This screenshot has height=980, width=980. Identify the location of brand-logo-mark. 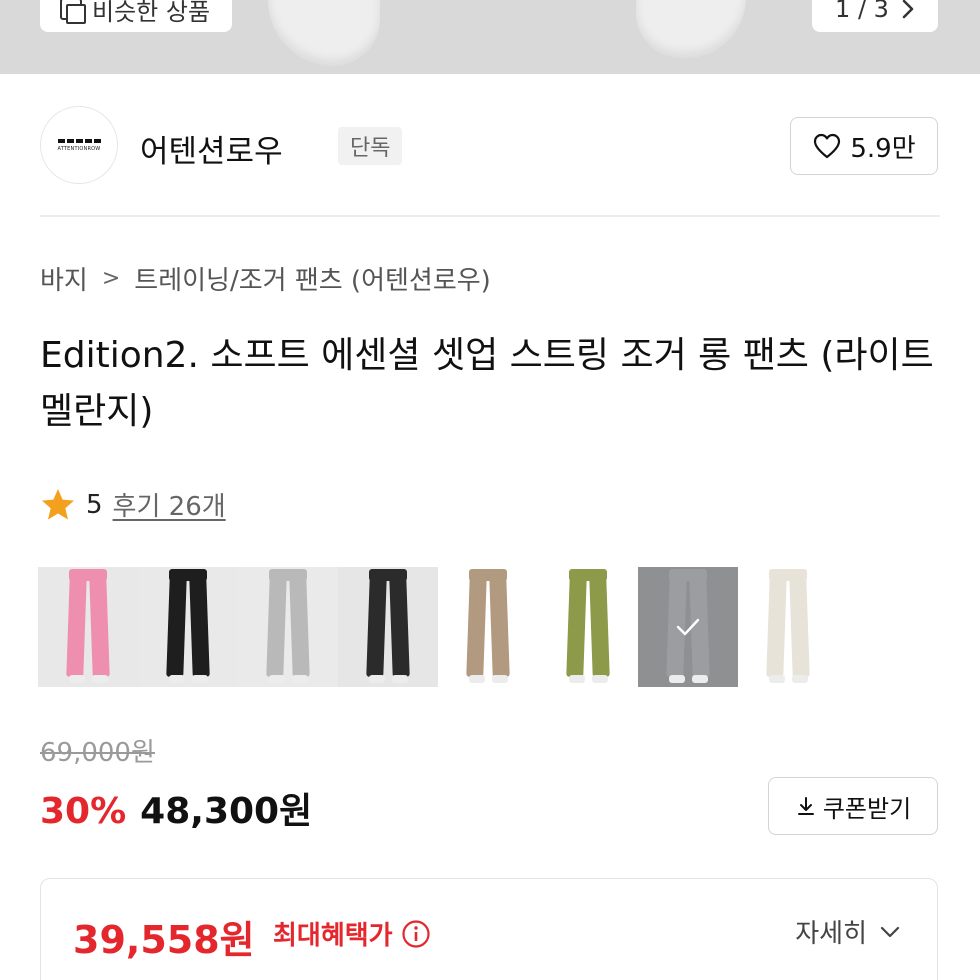
(79, 140).